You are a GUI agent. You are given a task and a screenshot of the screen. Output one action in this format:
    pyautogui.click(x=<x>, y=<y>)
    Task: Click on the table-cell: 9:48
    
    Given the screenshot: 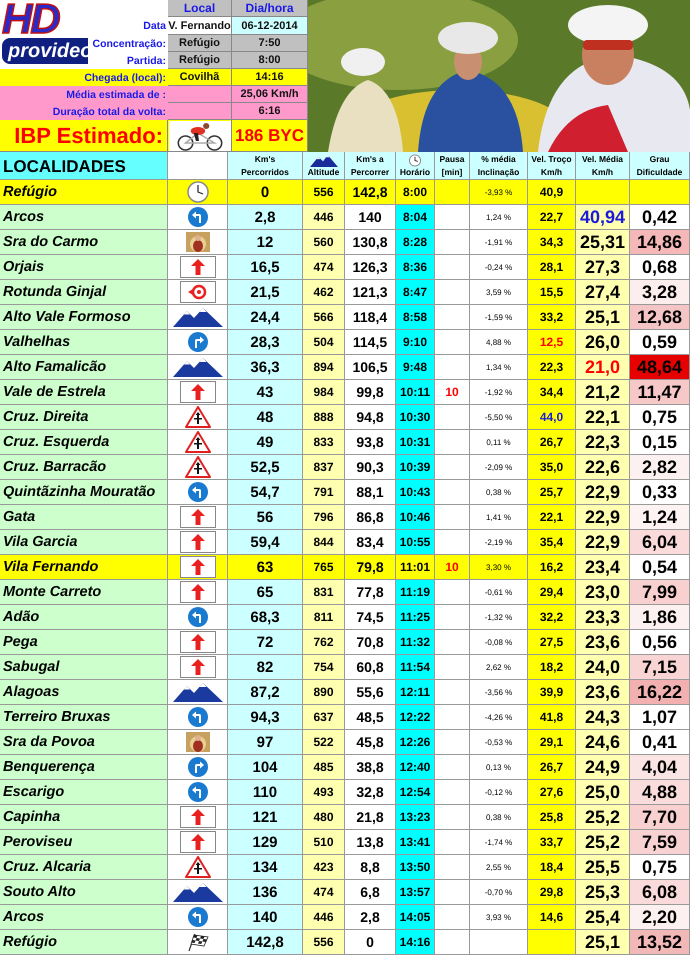 What is the action you would take?
    pyautogui.click(x=415, y=367)
    